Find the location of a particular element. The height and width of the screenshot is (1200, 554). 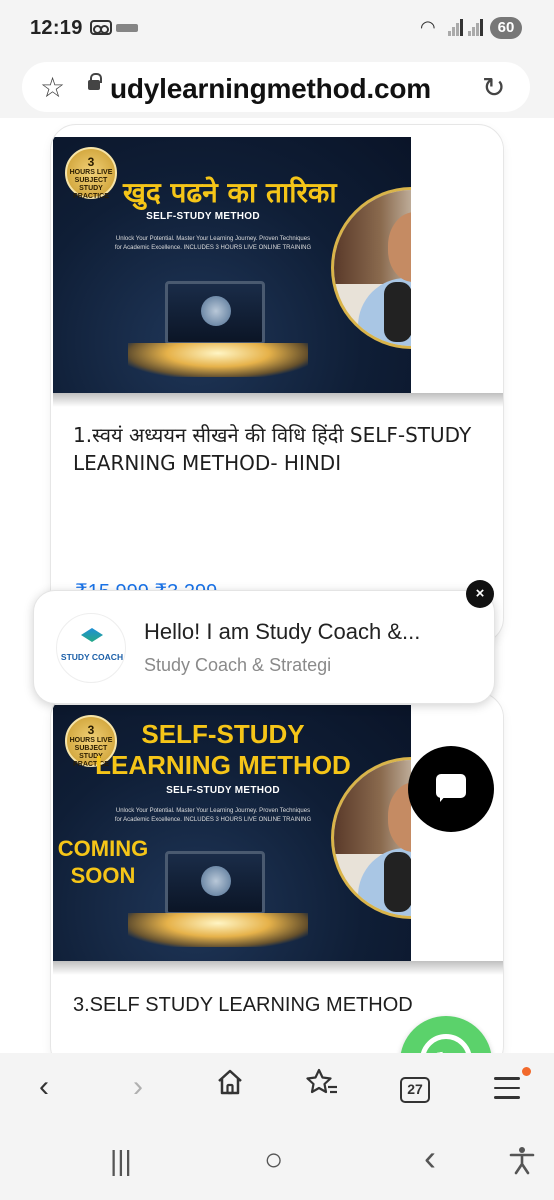

popup-subtitle: Study Coach & Strategi is located at coordinates (238, 665).